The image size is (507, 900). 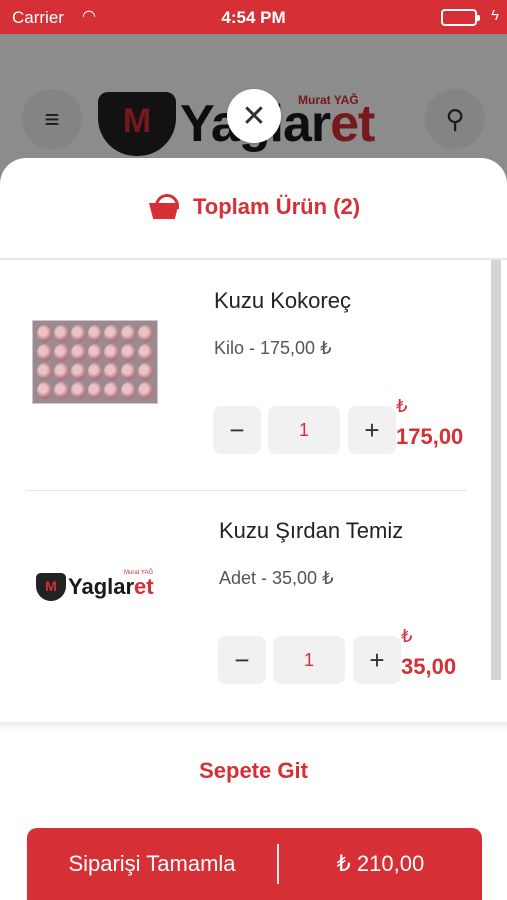 I want to click on order-total: ₺ 210,00, so click(x=380, y=863).